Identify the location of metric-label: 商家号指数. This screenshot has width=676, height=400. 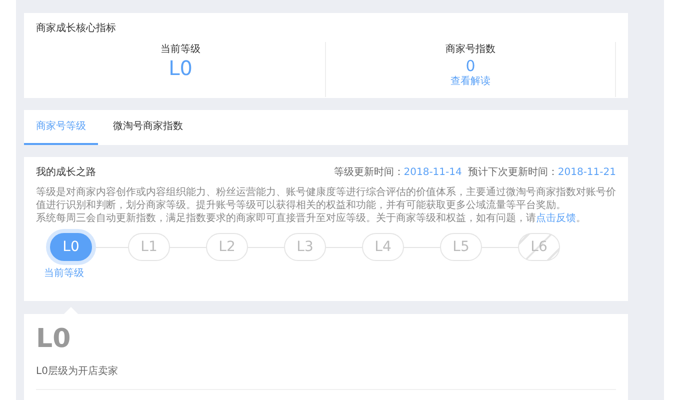
(471, 50).